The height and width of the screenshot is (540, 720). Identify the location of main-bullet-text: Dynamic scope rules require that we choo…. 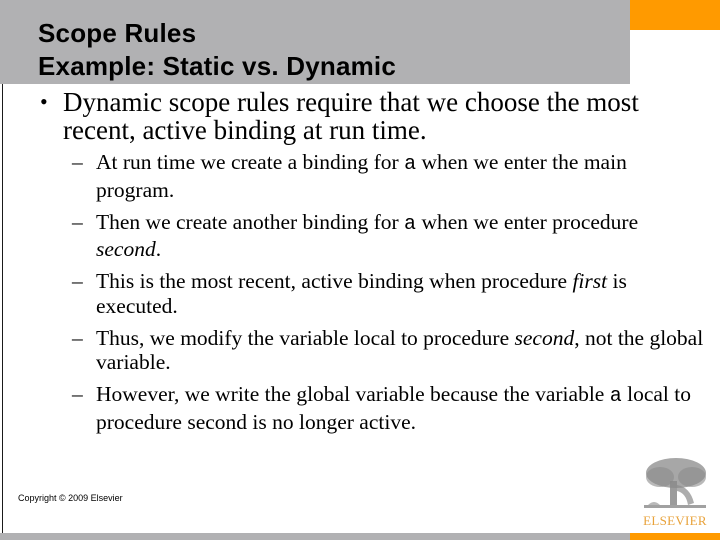
(351, 116).